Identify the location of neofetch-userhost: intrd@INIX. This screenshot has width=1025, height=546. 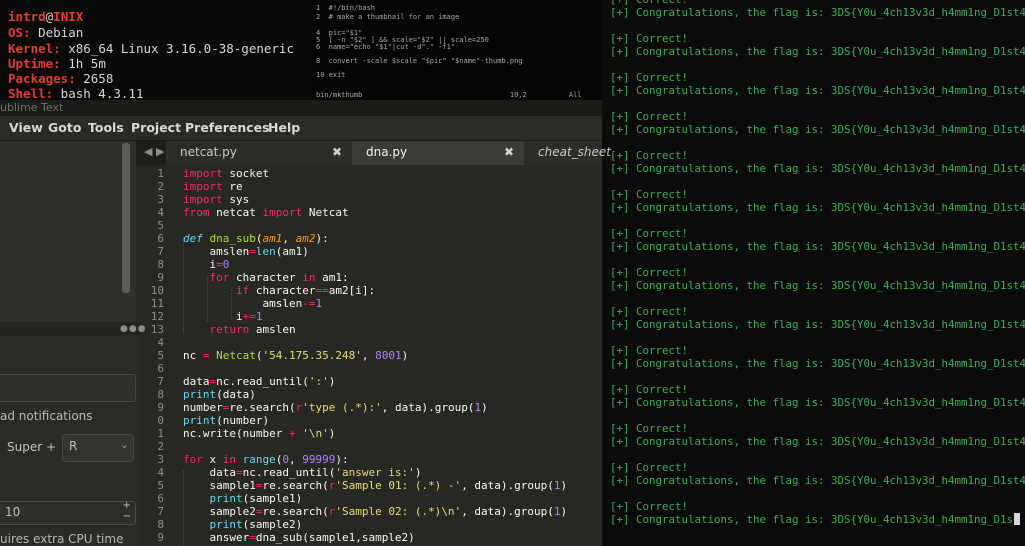
(46, 16).